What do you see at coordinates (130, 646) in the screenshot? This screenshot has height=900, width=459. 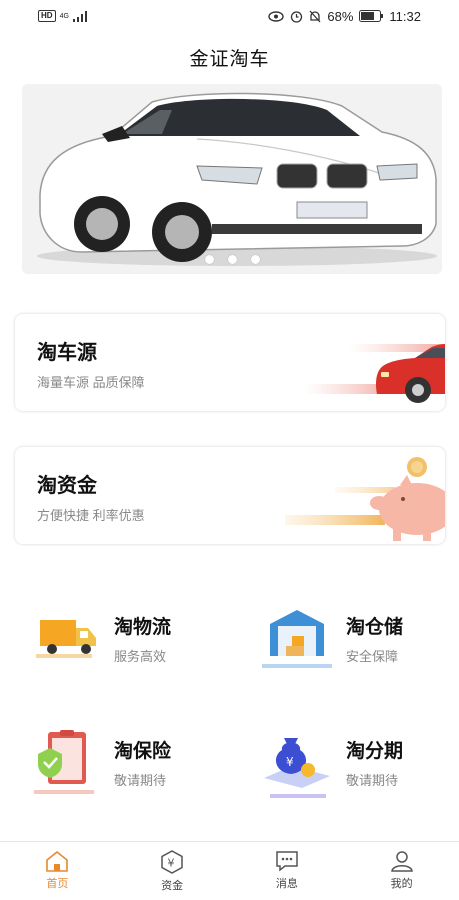 I see `service-logistics: 淘物流 服务高效` at bounding box center [130, 646].